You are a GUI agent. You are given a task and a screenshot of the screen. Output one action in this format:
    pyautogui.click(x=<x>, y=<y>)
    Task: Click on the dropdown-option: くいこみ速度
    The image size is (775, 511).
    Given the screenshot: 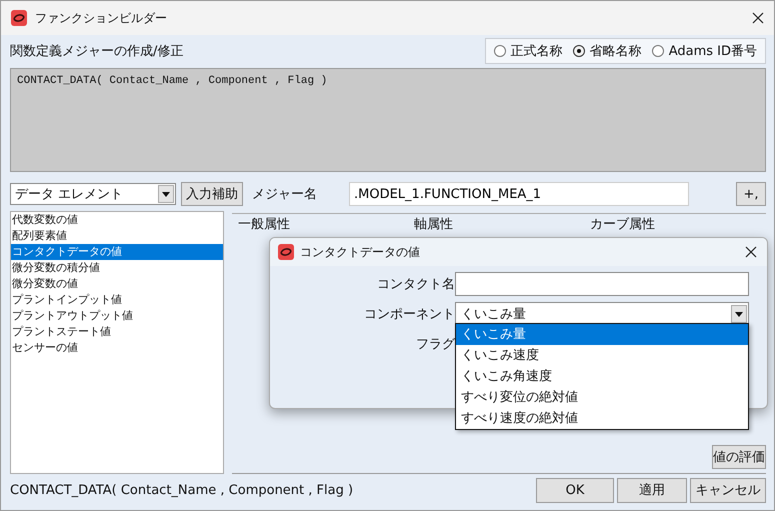 What is the action you would take?
    pyautogui.click(x=602, y=355)
    